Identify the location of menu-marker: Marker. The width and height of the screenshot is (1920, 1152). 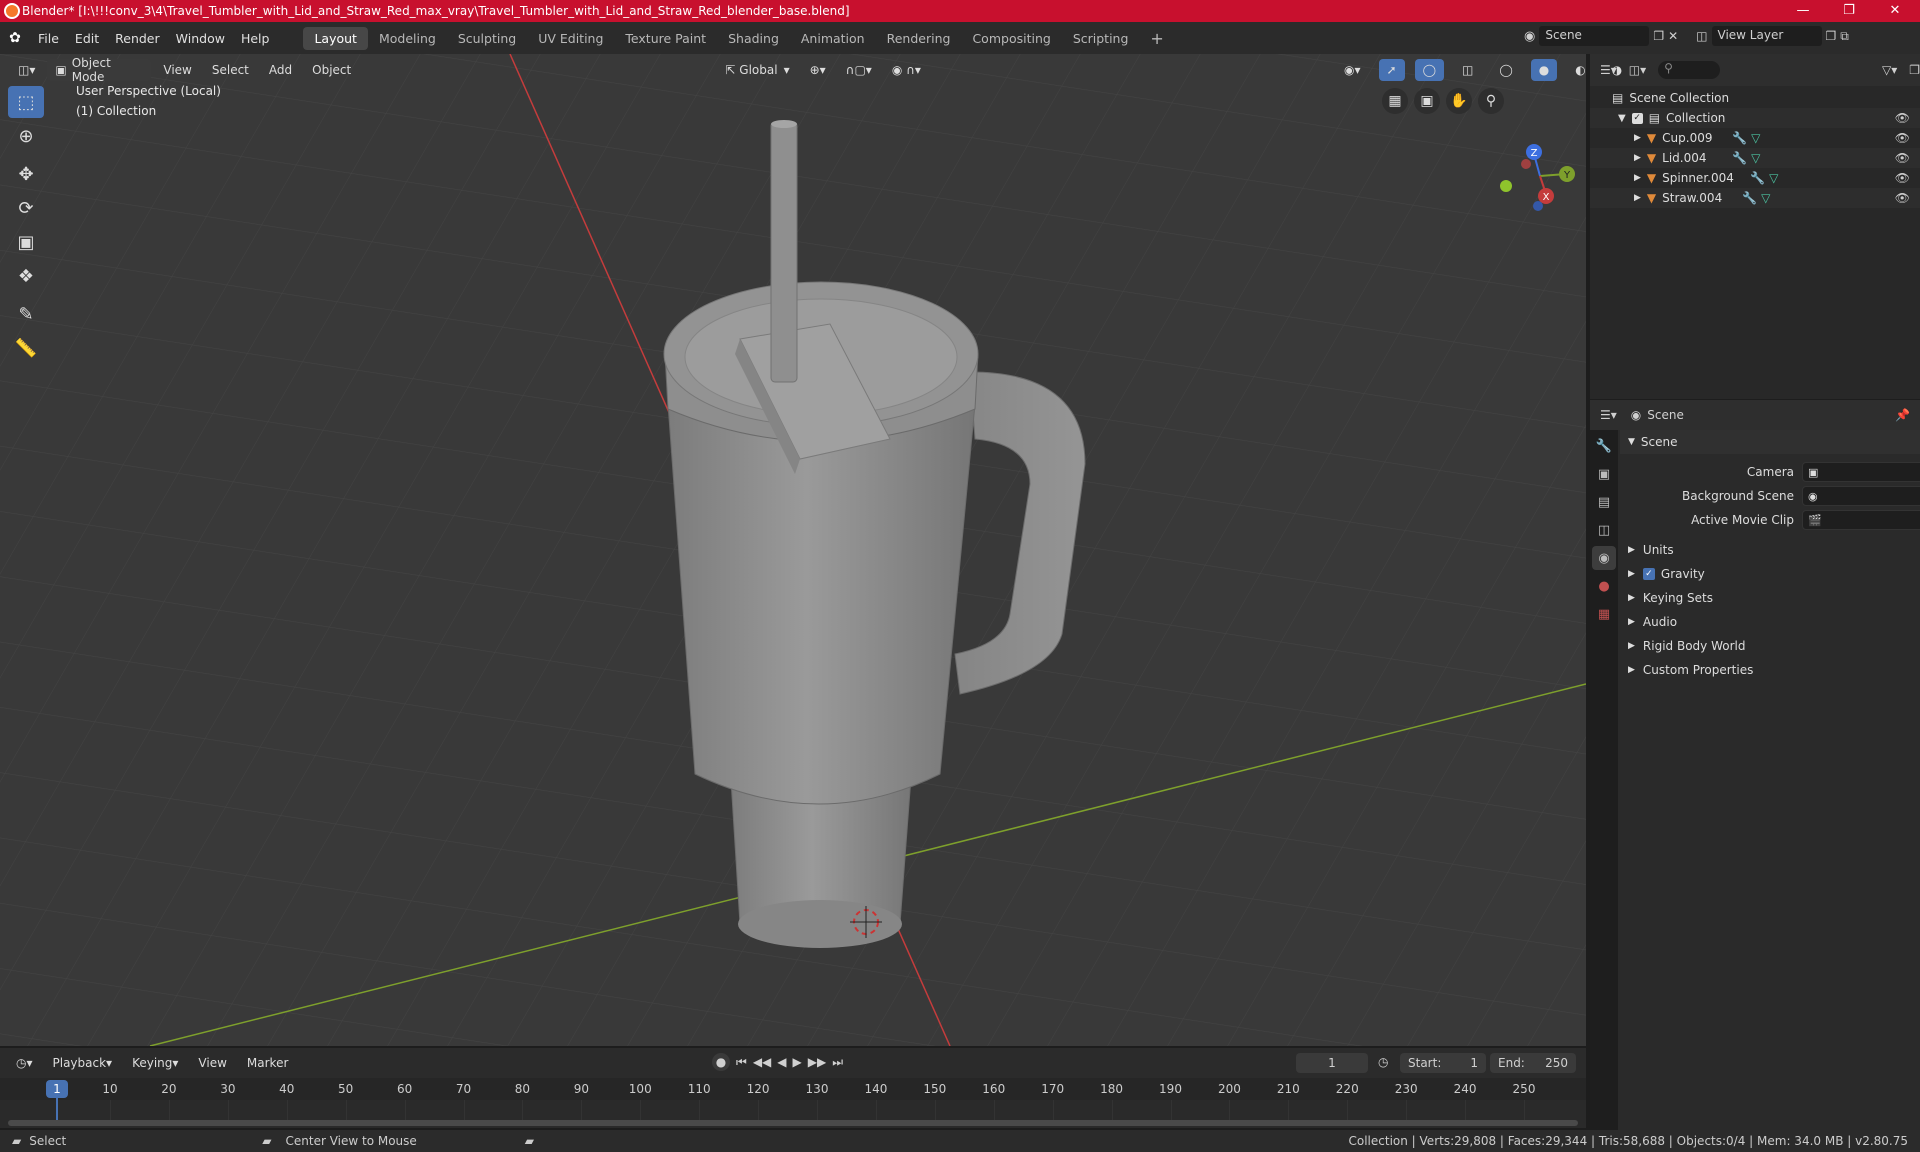
(267, 1063).